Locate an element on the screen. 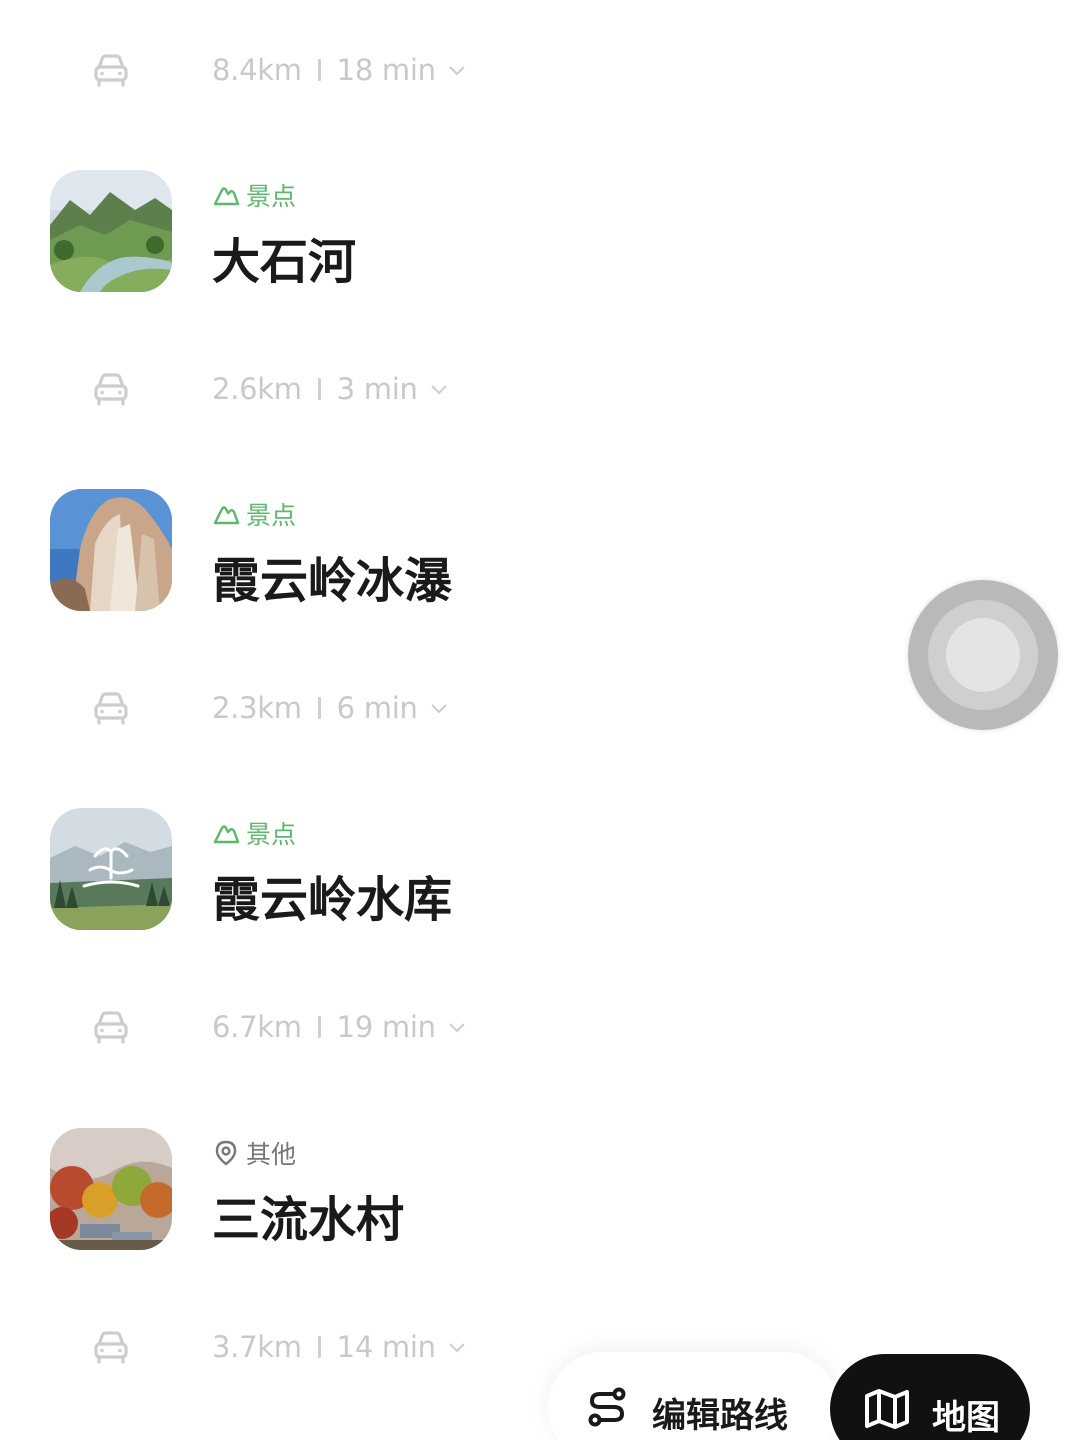  place-item: 景点 霞云岭水库 is located at coordinates (400, 873).